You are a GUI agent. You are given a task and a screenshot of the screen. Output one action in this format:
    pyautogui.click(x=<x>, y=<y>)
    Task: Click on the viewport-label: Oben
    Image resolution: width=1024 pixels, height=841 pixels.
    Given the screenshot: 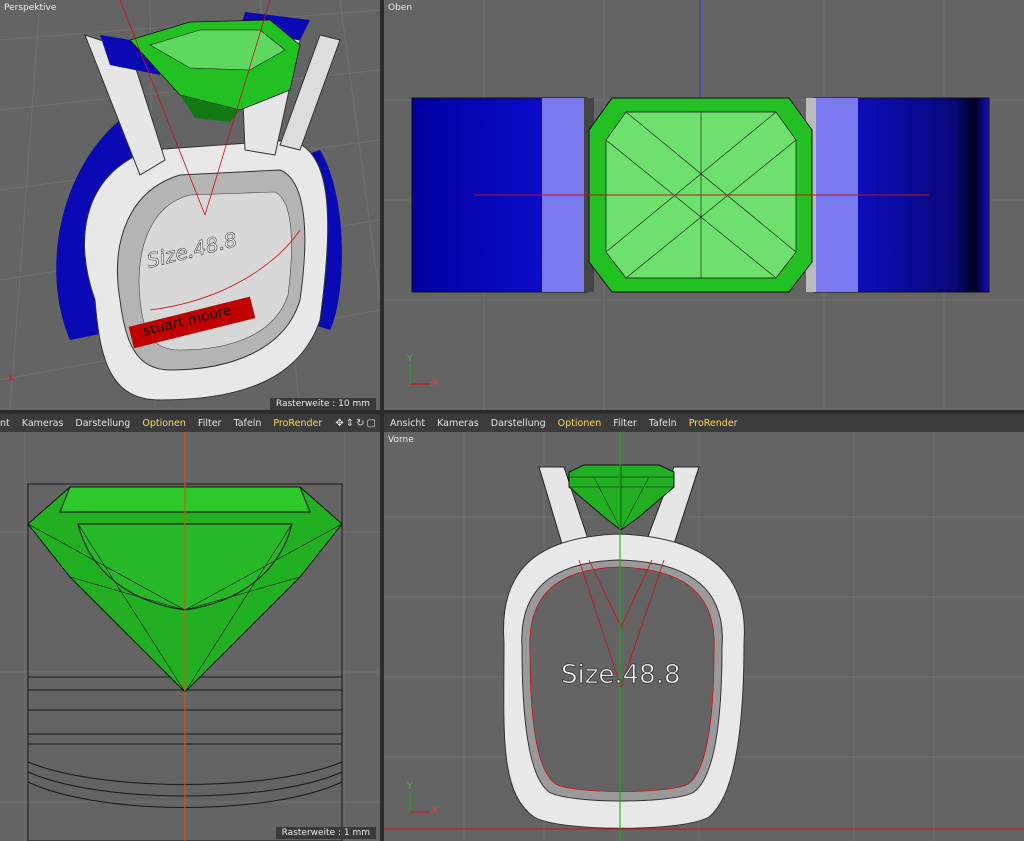 What is the action you would take?
    pyautogui.click(x=400, y=8)
    